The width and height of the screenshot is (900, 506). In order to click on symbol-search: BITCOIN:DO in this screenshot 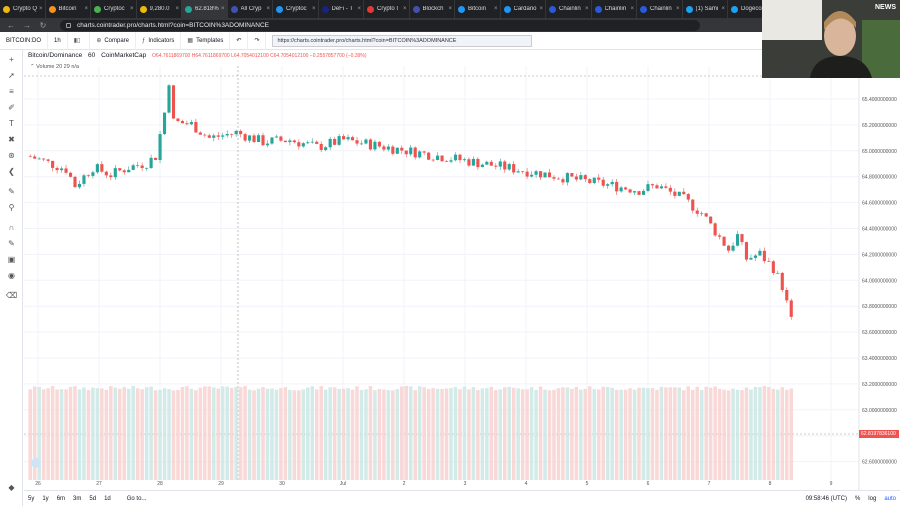, I will do `click(24, 40)`.